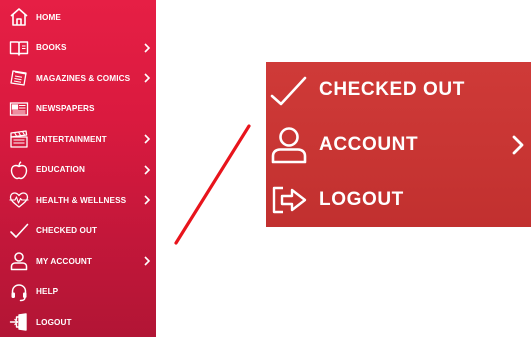 The image size is (531, 337). I want to click on sidebar-item-newspapers: NEWSPAPERS, so click(78, 109).